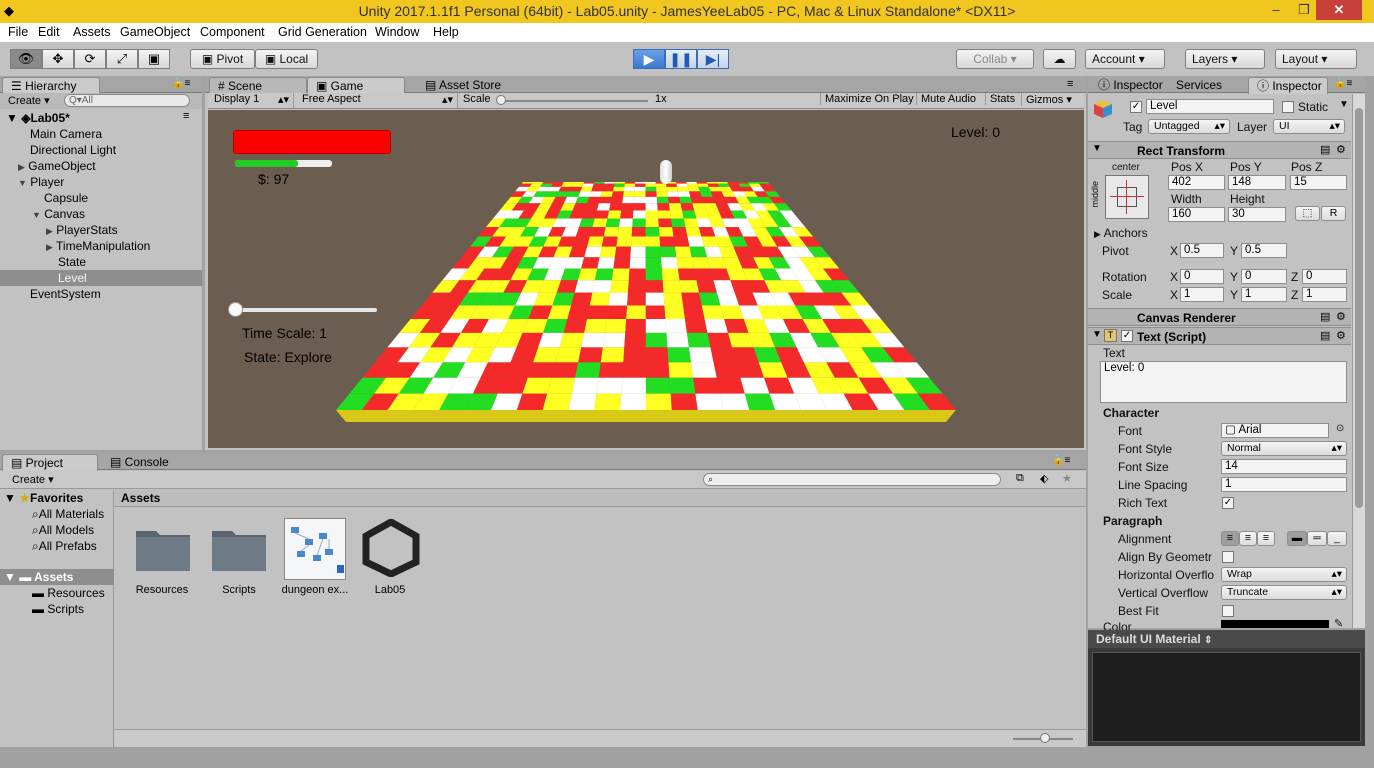 Image resolution: width=1374 pixels, height=768 pixels. What do you see at coordinates (1067, 478) in the screenshot?
I see `favorite-star-icon: ★` at bounding box center [1067, 478].